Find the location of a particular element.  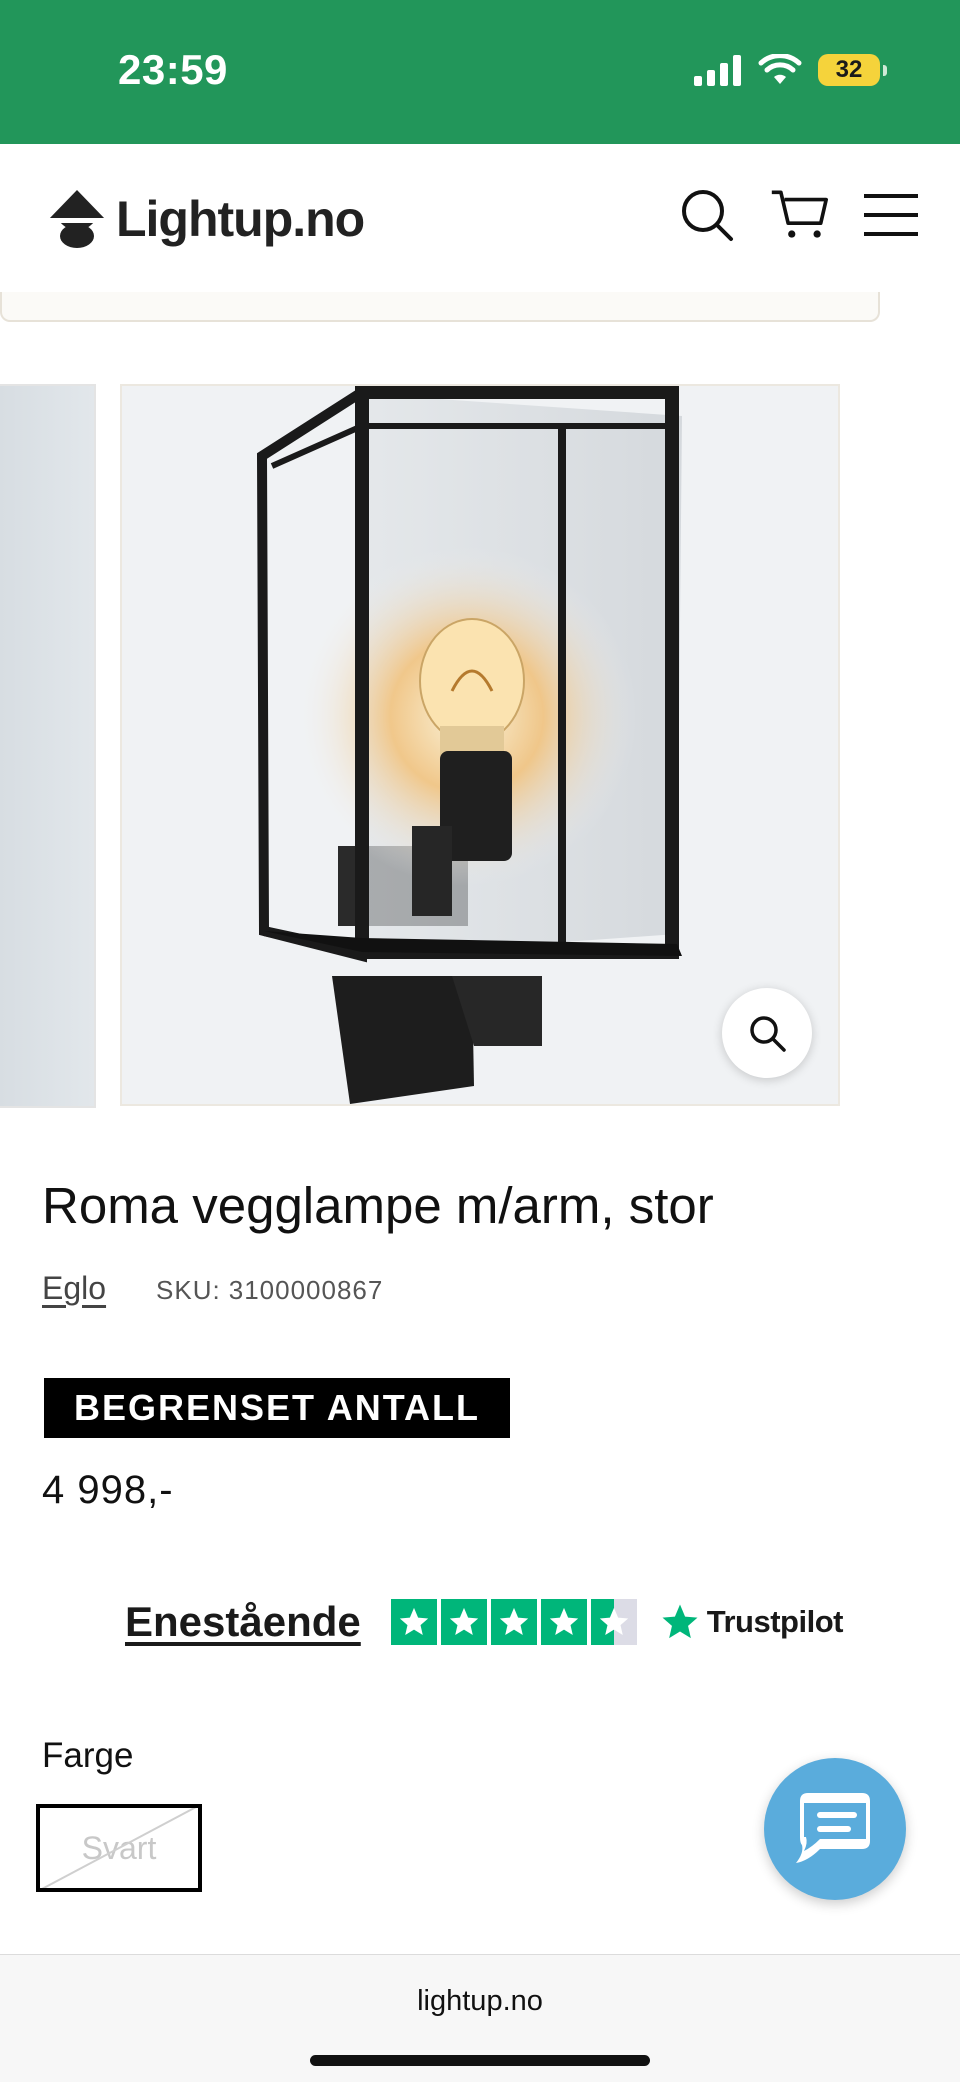

color-option-label: Farge is located at coordinates (88, 1755).